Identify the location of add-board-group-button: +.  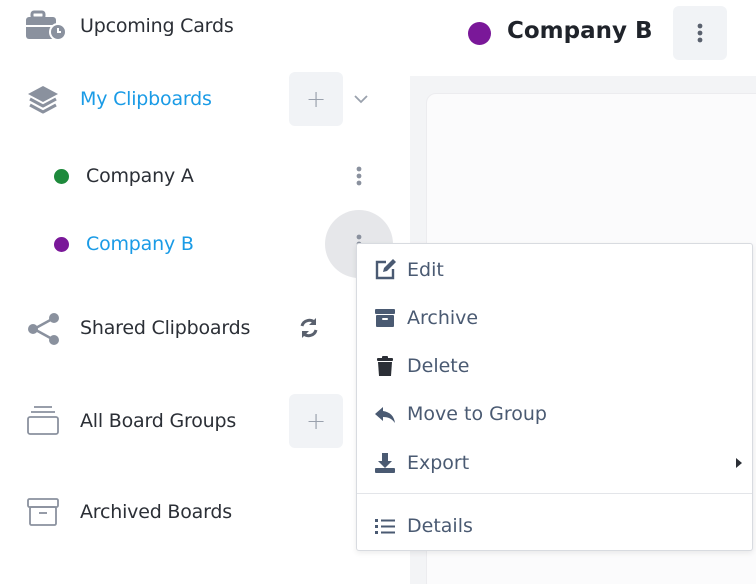
(316, 421).